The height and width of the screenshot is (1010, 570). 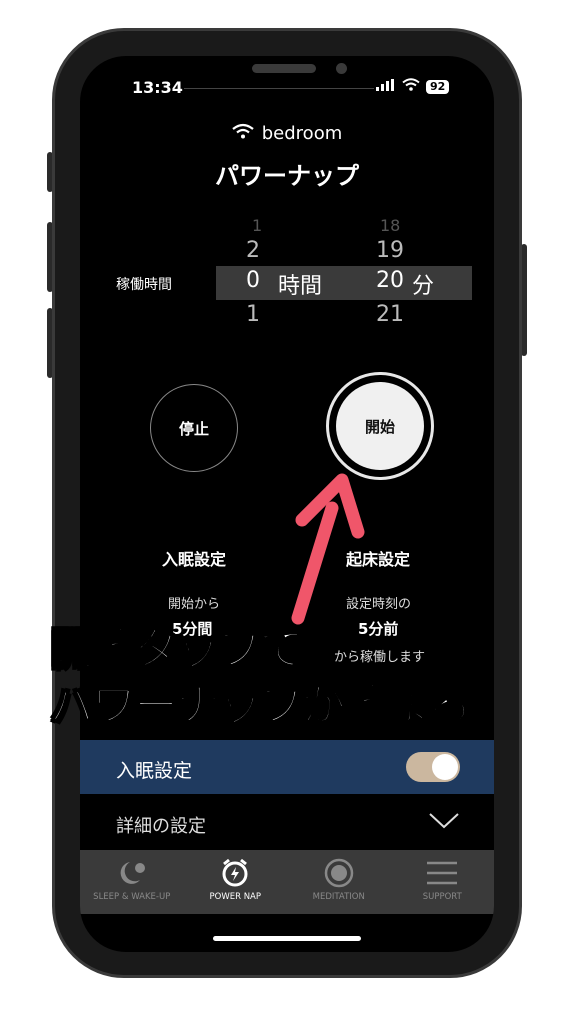 What do you see at coordinates (253, 250) in the screenshot?
I see `hours-option-above: 2` at bounding box center [253, 250].